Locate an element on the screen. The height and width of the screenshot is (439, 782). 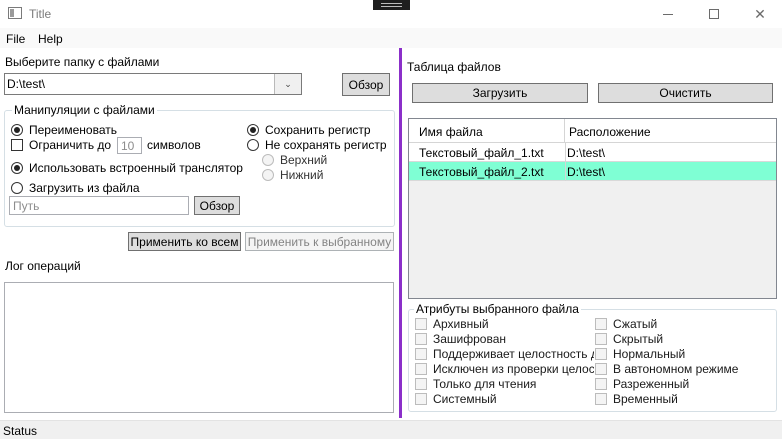
folder-label: Выберите папку с файлами is located at coordinates (82, 62).